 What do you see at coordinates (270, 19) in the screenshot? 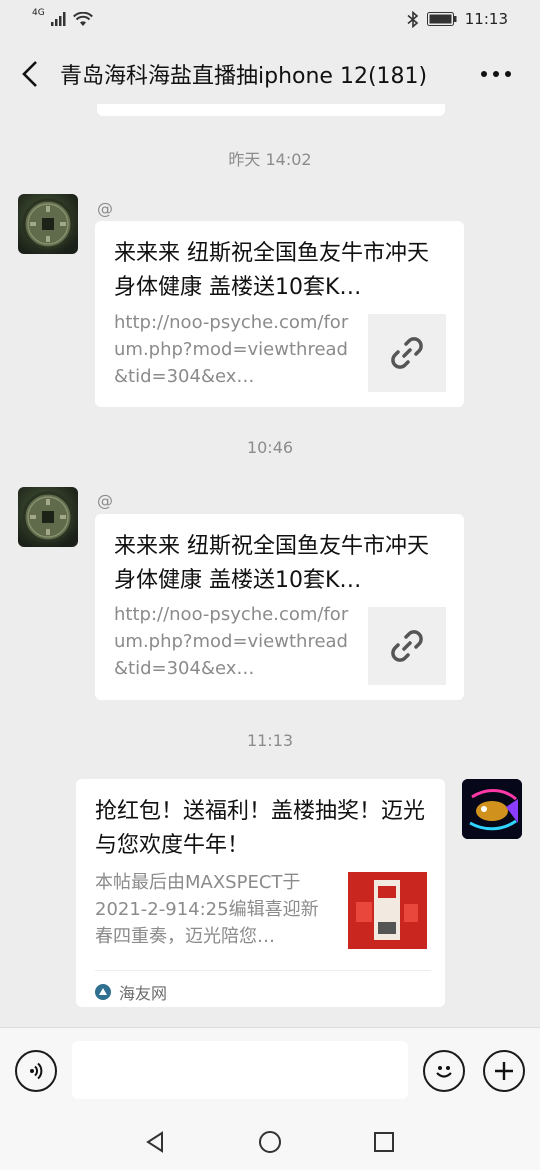
I see `status-bar: 4G 11:13` at bounding box center [270, 19].